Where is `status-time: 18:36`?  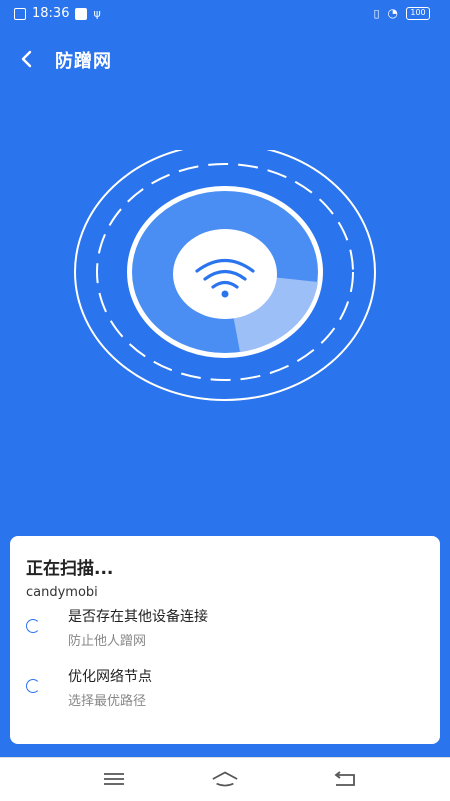 status-time: 18:36 is located at coordinates (51, 13).